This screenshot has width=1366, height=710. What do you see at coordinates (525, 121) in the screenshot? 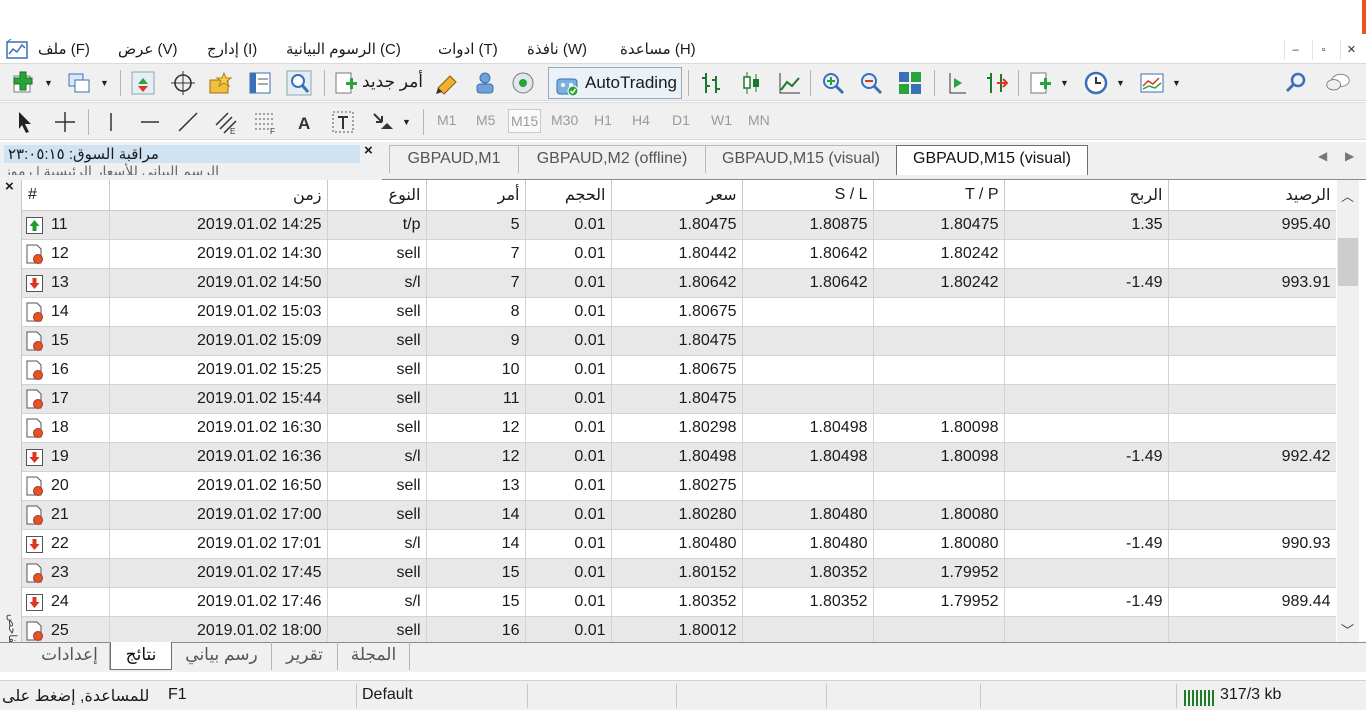
I see `timeframe-m15: M15` at bounding box center [525, 121].